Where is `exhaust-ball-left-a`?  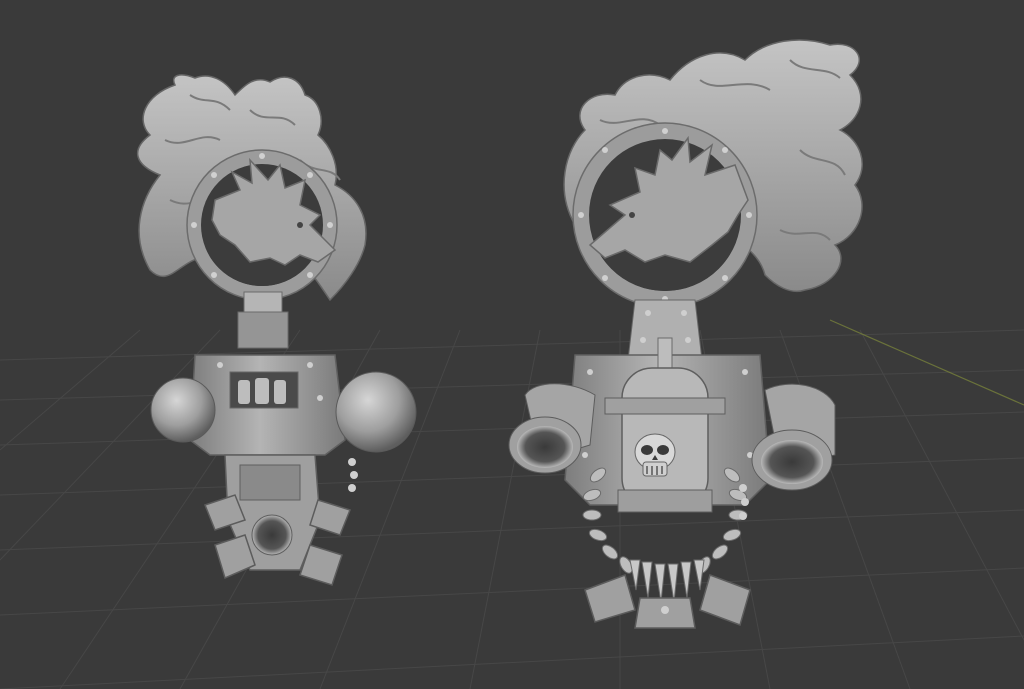 exhaust-ball-left-a is located at coordinates (183, 410).